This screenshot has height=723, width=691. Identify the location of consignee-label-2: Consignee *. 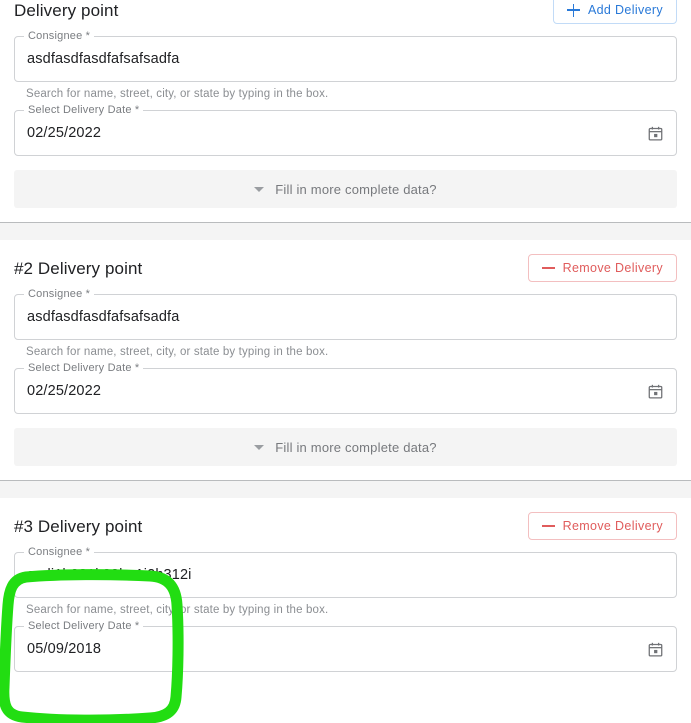
(59, 294).